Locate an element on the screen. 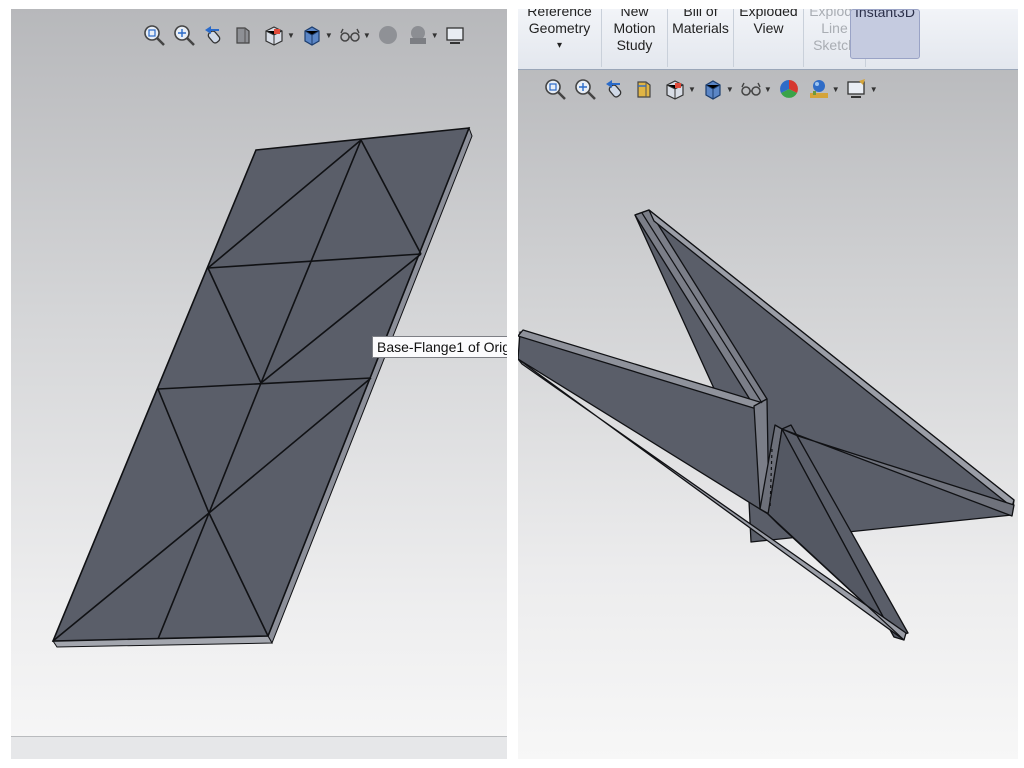  feature-tooltip: Base-Flange1 of Orig is located at coordinates (439, 347).